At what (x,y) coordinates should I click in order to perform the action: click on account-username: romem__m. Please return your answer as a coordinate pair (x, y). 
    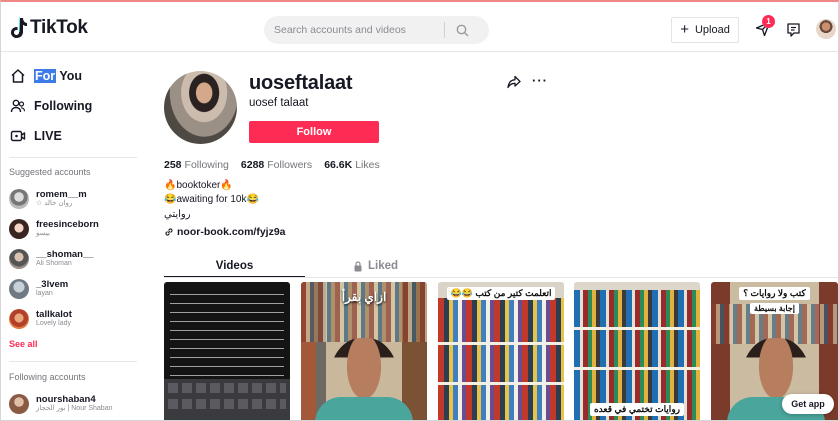
    Looking at the image, I should click on (61, 194).